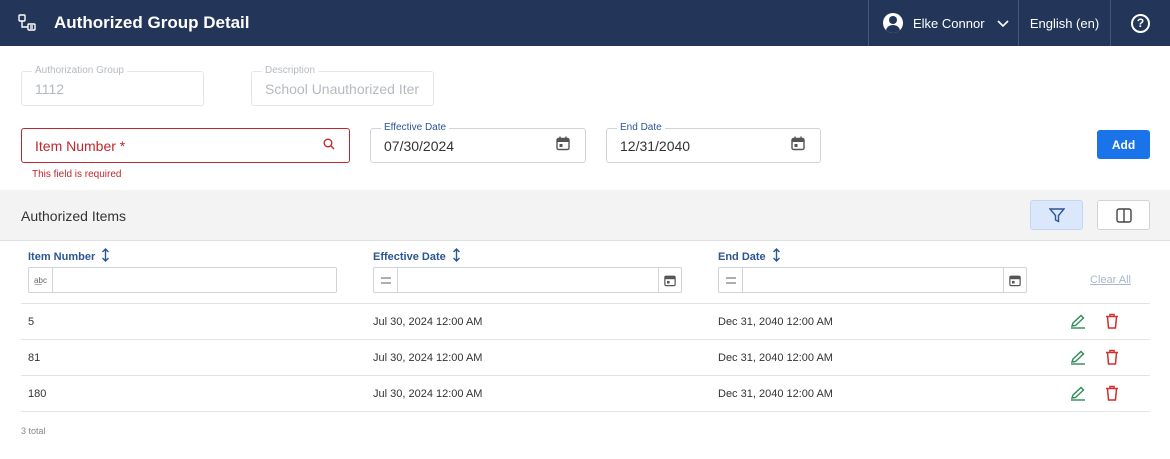  What do you see at coordinates (185, 145) in the screenshot?
I see `item-number-input: Item Number *` at bounding box center [185, 145].